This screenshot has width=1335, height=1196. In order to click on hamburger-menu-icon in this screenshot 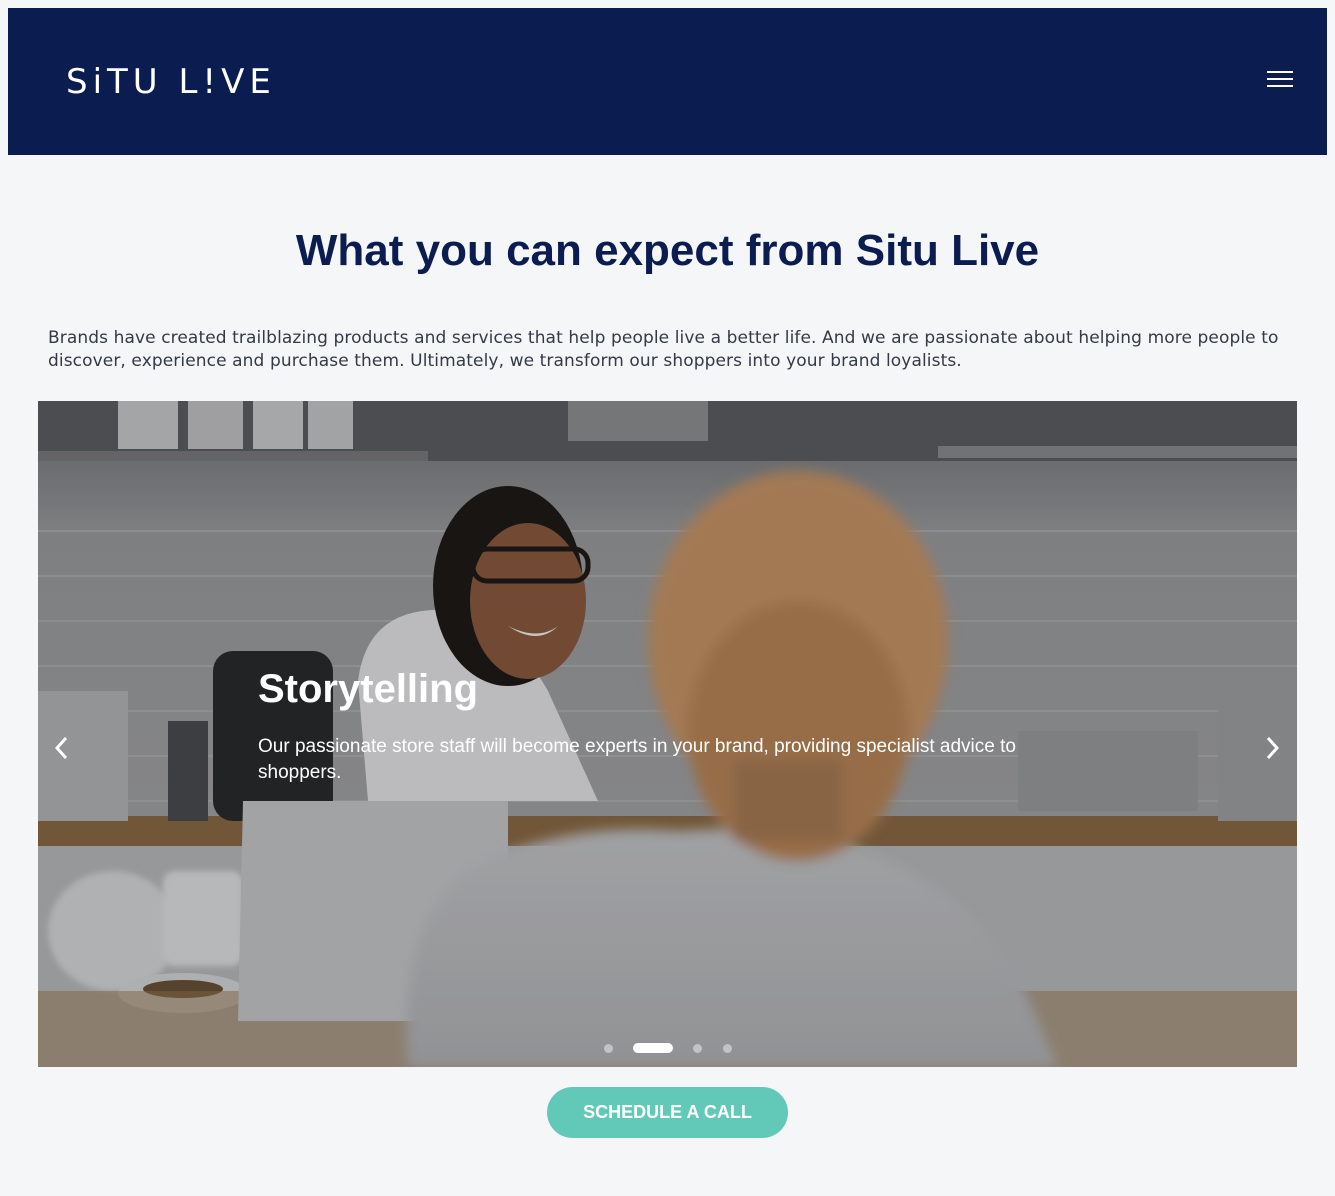, I will do `click(1280, 80)`.